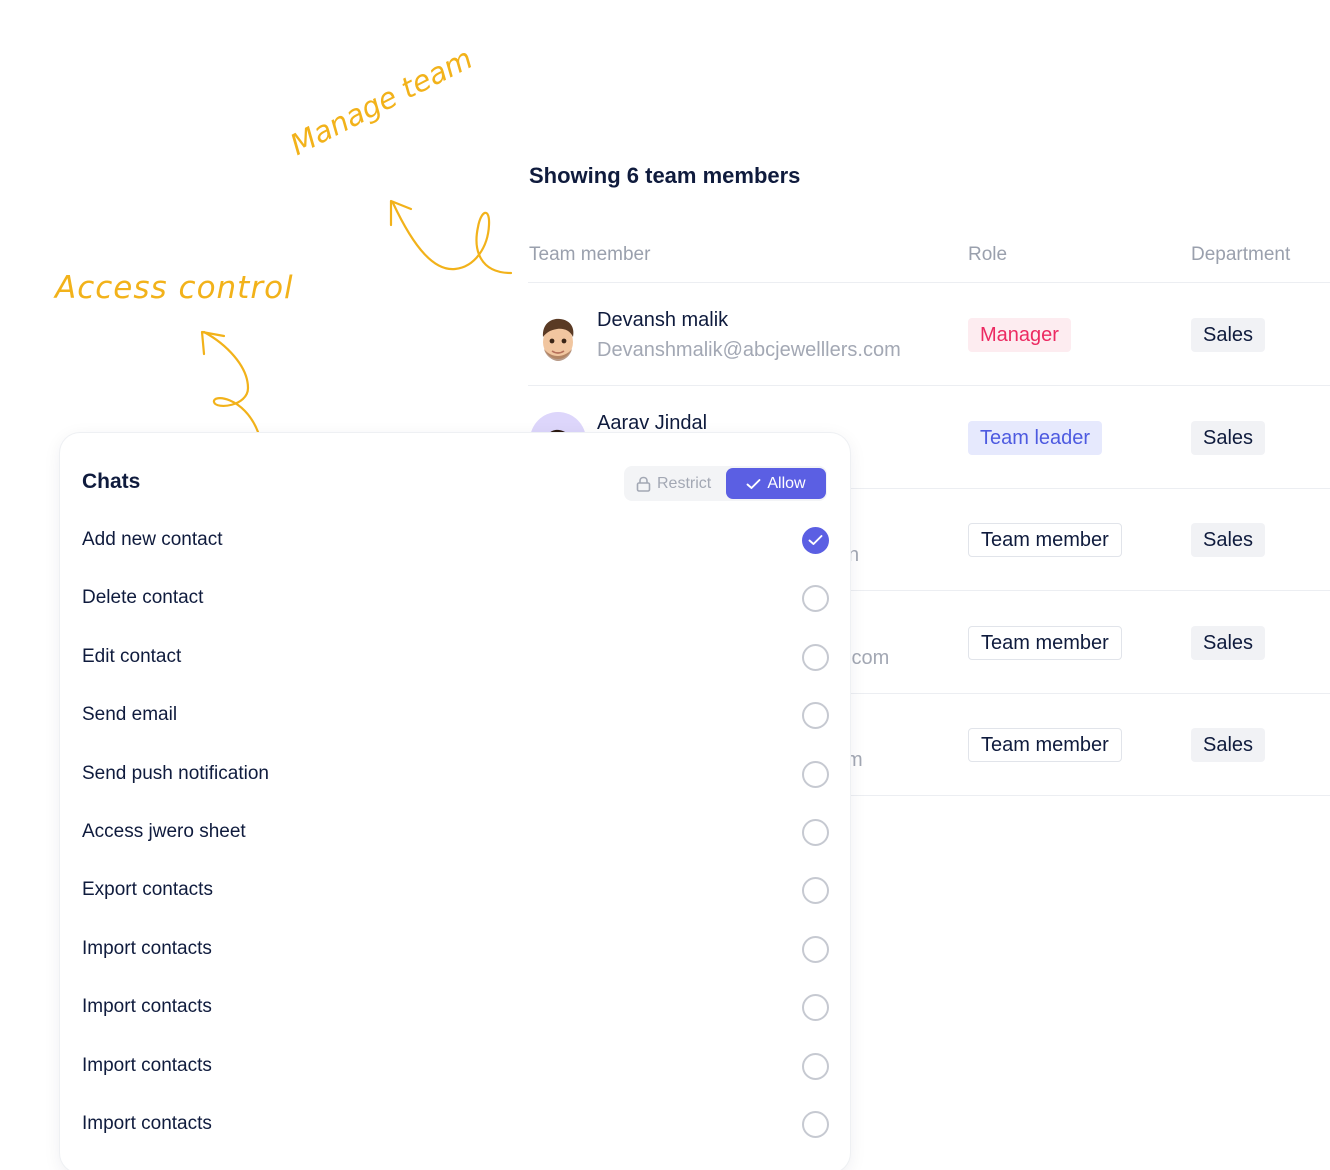  What do you see at coordinates (174, 288) in the screenshot?
I see `access-control-annotation: Access control` at bounding box center [174, 288].